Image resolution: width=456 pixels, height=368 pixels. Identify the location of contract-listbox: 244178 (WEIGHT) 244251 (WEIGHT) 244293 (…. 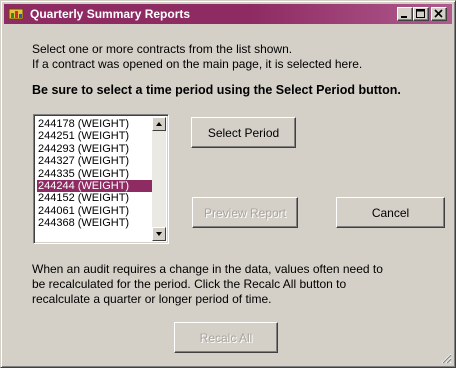
(101, 179).